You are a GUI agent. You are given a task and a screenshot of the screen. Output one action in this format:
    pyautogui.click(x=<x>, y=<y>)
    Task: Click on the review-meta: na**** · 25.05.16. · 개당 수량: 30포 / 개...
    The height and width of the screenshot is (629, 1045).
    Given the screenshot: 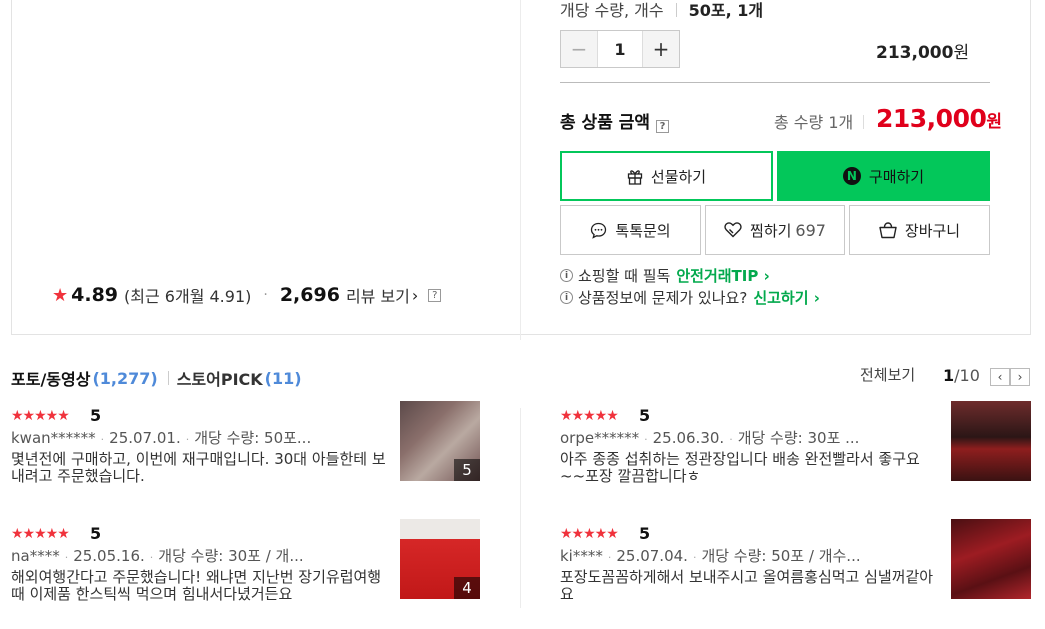 What is the action you would take?
    pyautogui.click(x=186, y=555)
    